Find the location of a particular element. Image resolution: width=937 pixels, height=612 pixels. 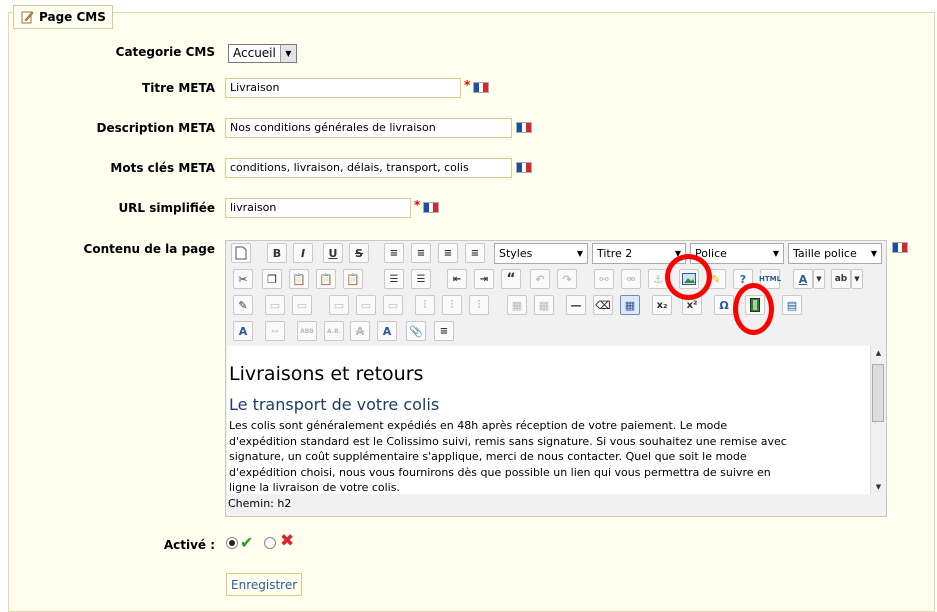

spellcheck-icon: ab is located at coordinates (841, 279).